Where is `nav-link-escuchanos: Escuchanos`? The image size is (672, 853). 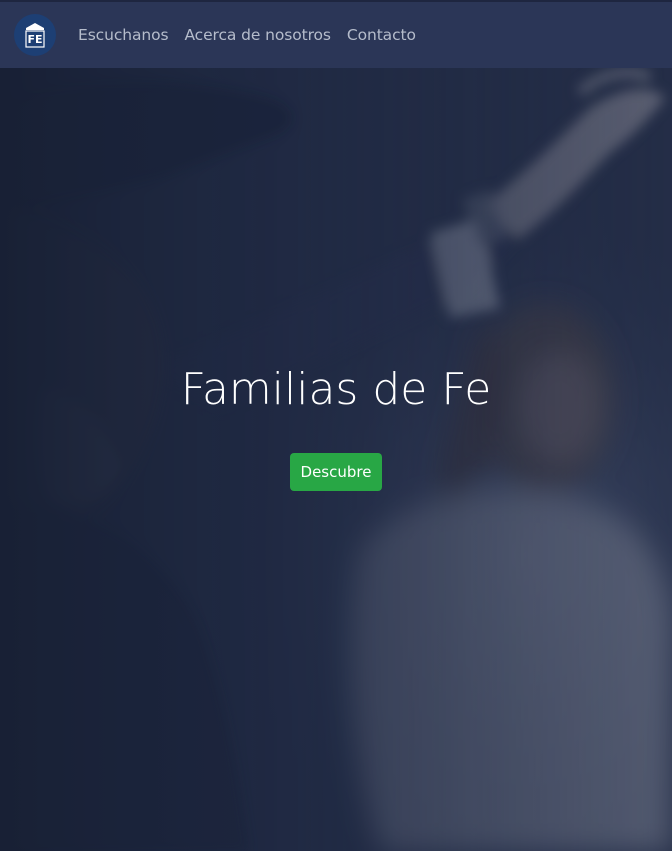 nav-link-escuchanos: Escuchanos is located at coordinates (123, 35).